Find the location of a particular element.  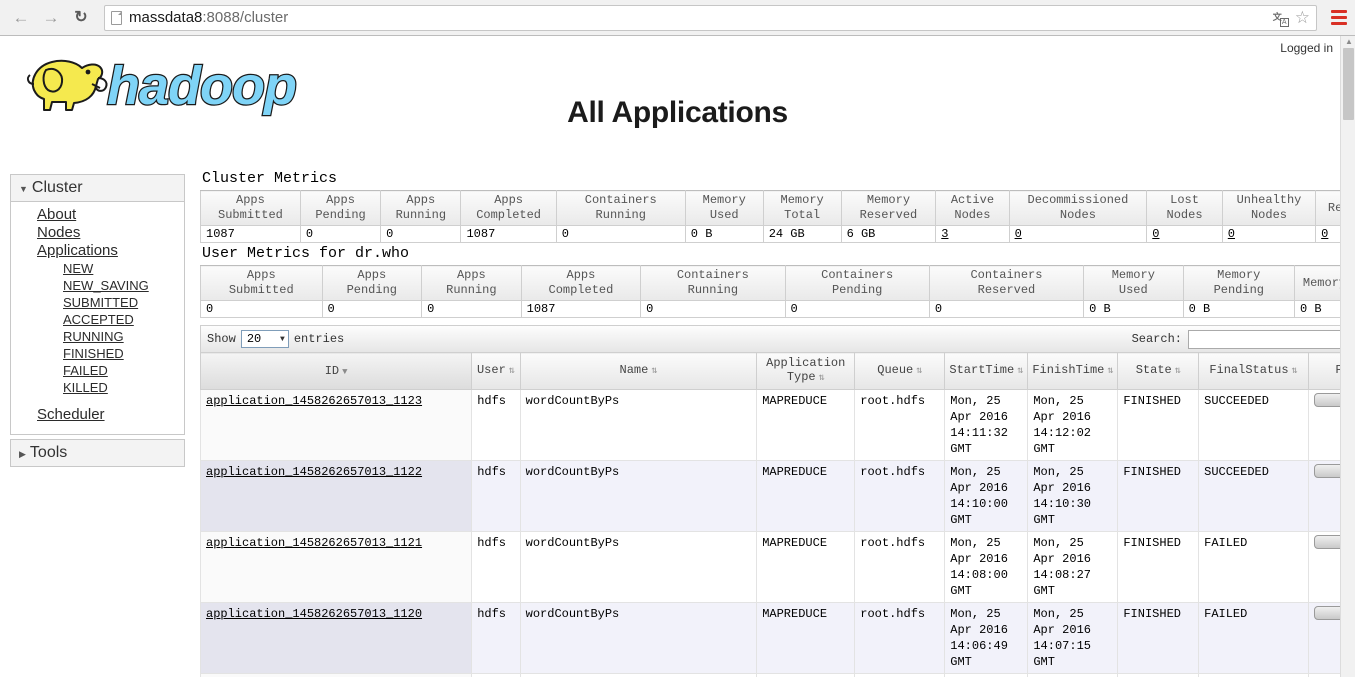

forward-arrow-icon: → is located at coordinates (51, 18).